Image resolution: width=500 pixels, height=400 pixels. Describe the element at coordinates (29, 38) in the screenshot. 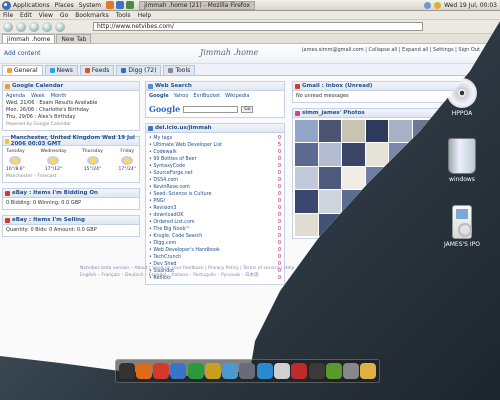

I see `tab-netvibes: jimmah .home` at that location.